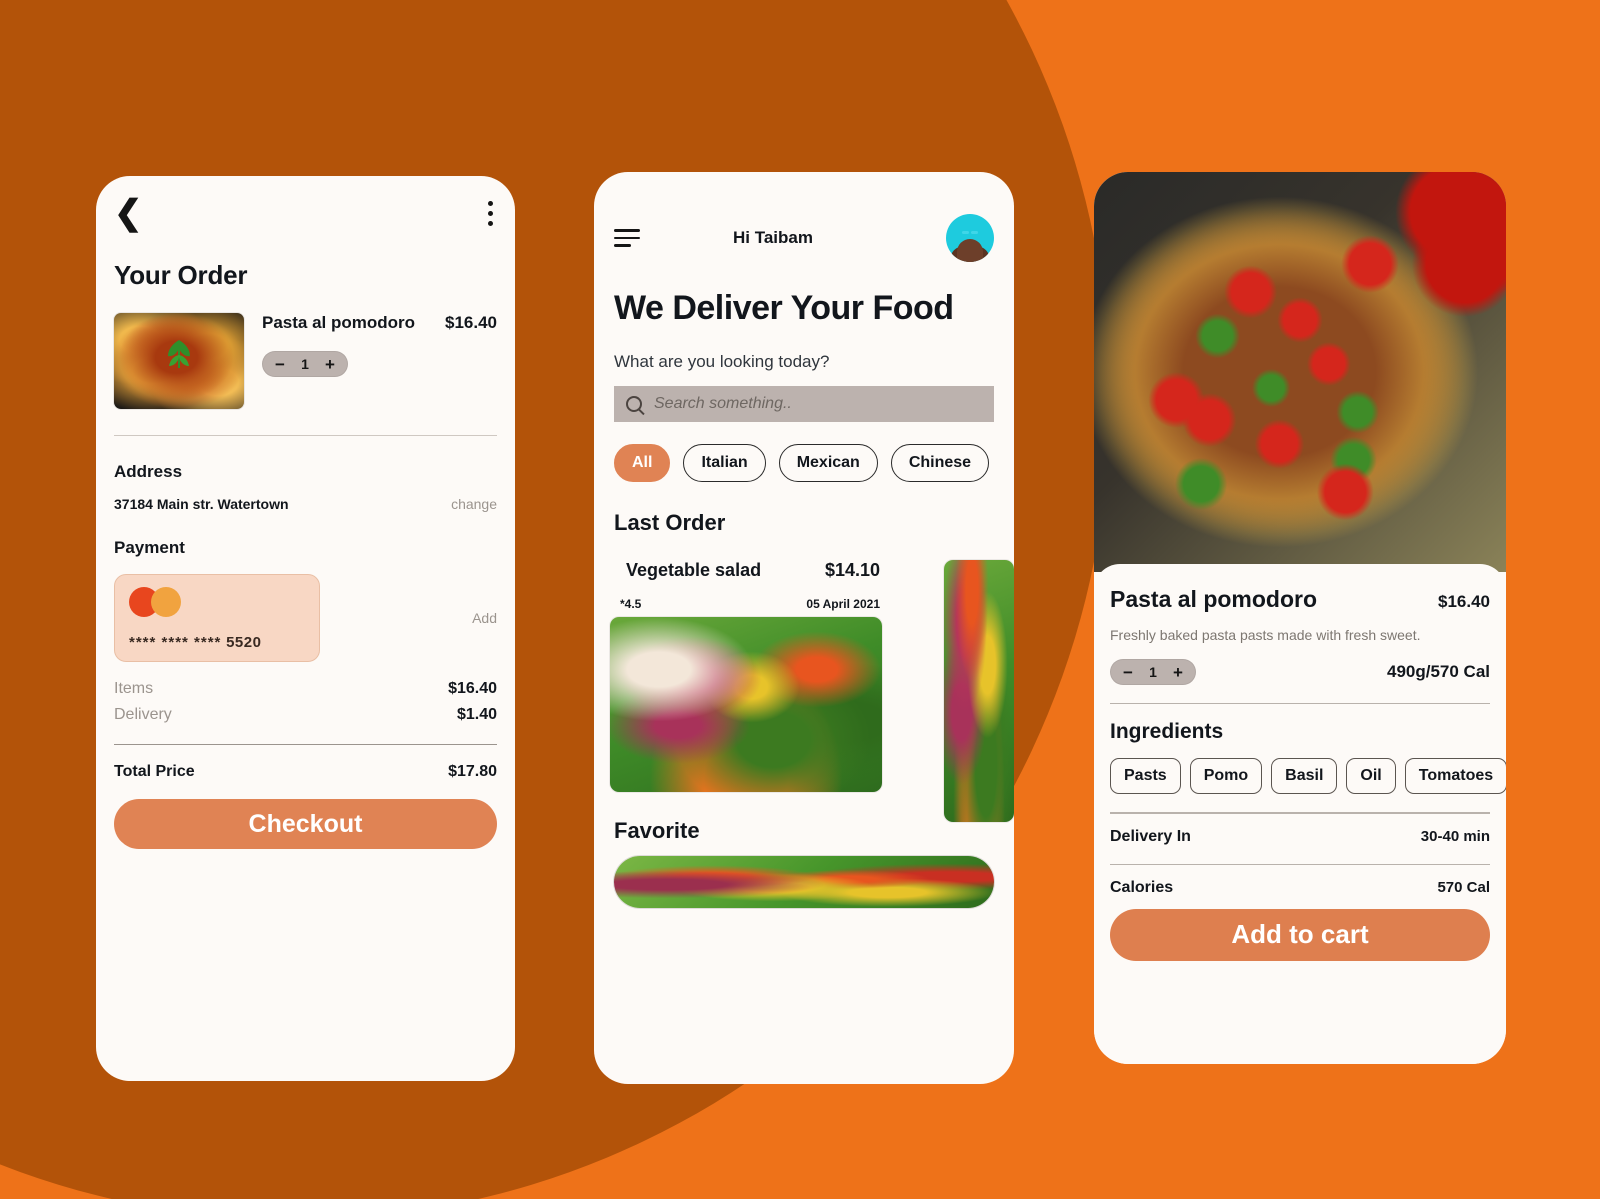 The image size is (1600, 1199). What do you see at coordinates (1300, 881) in the screenshot?
I see `calories-row: Calories 570 Cal` at bounding box center [1300, 881].